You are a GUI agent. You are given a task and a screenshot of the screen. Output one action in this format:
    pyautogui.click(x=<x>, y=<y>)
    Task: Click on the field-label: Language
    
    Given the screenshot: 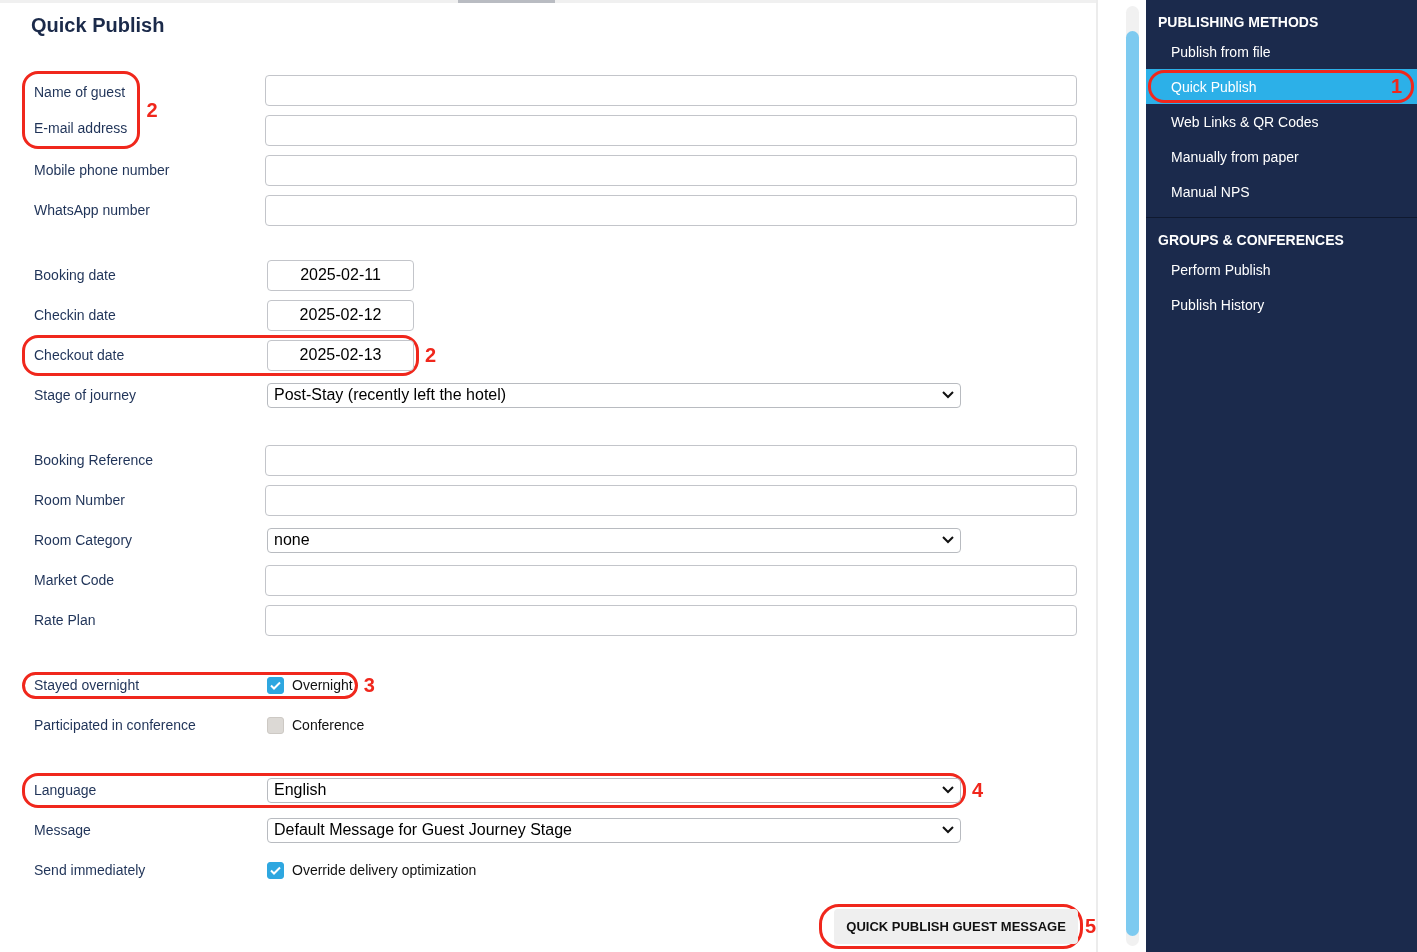 What is the action you would take?
    pyautogui.click(x=66, y=790)
    